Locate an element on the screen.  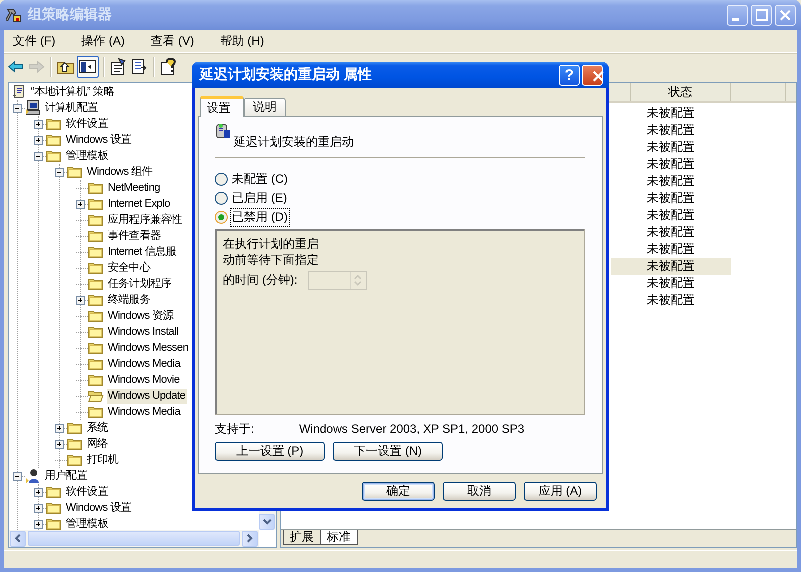
button: 上一设置 (P) is located at coordinates (270, 451).